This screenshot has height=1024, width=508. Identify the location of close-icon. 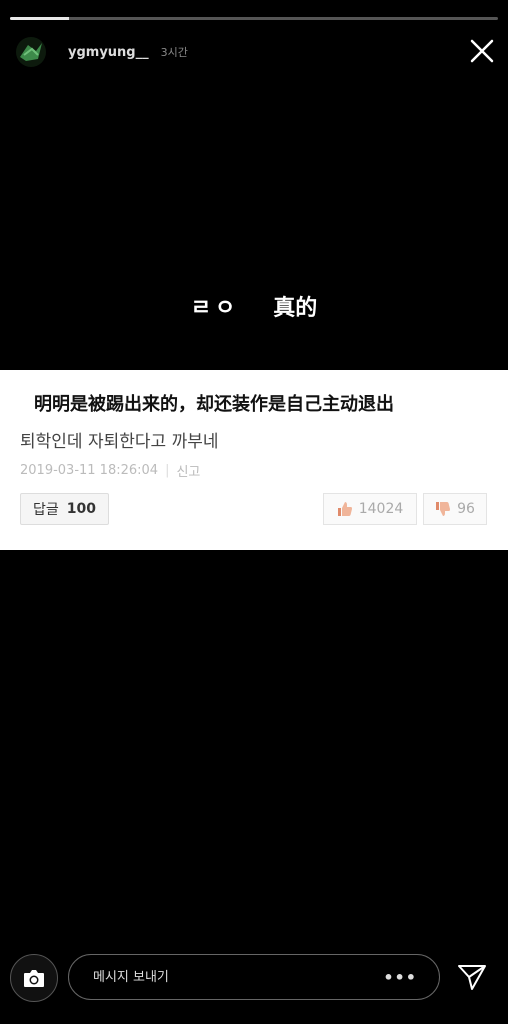
(482, 51).